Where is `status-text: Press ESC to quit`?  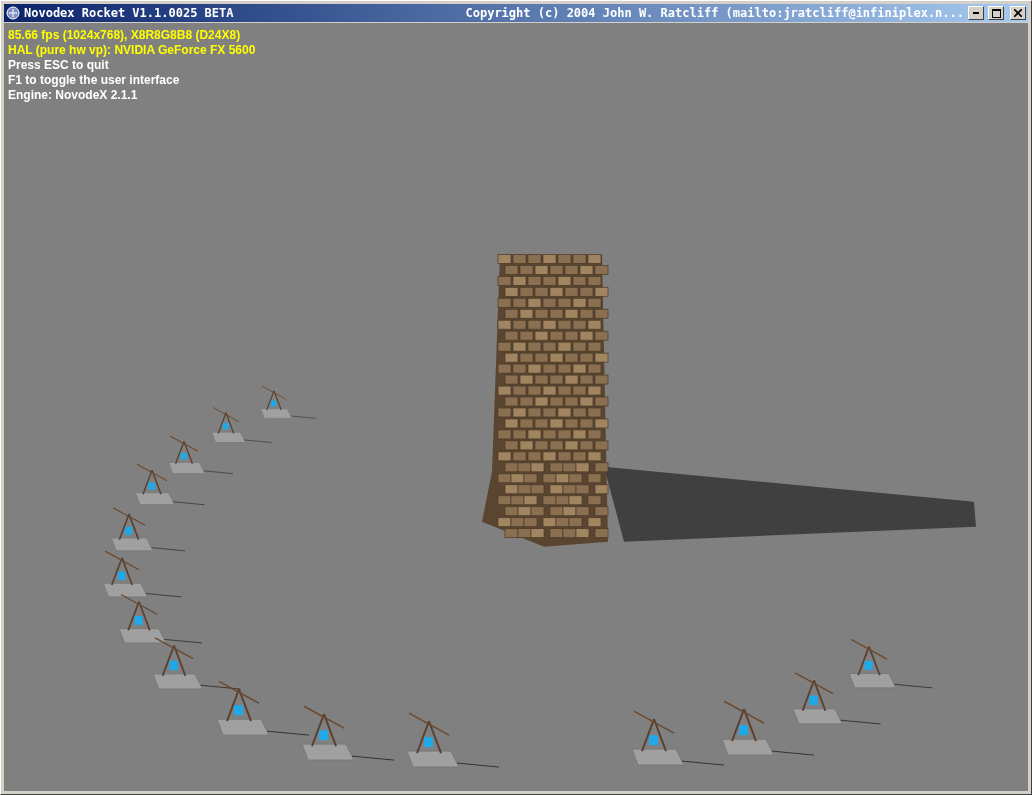 status-text: Press ESC to quit is located at coordinates (59, 65).